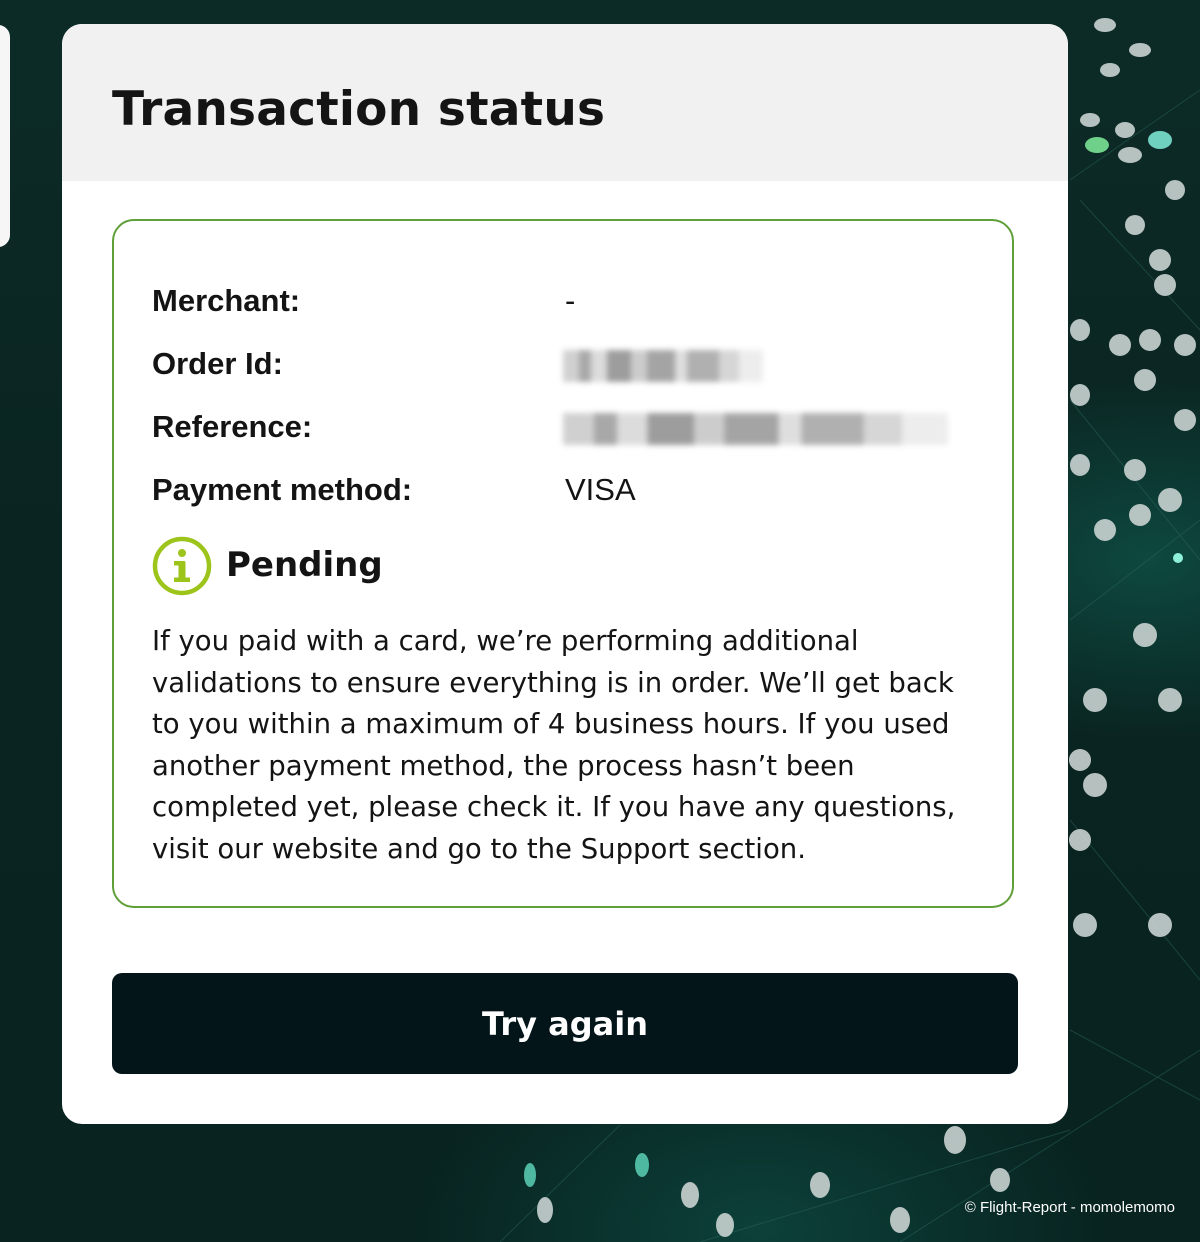 The image size is (1200, 1242). What do you see at coordinates (570, 300) in the screenshot?
I see `merchant-value: -` at bounding box center [570, 300].